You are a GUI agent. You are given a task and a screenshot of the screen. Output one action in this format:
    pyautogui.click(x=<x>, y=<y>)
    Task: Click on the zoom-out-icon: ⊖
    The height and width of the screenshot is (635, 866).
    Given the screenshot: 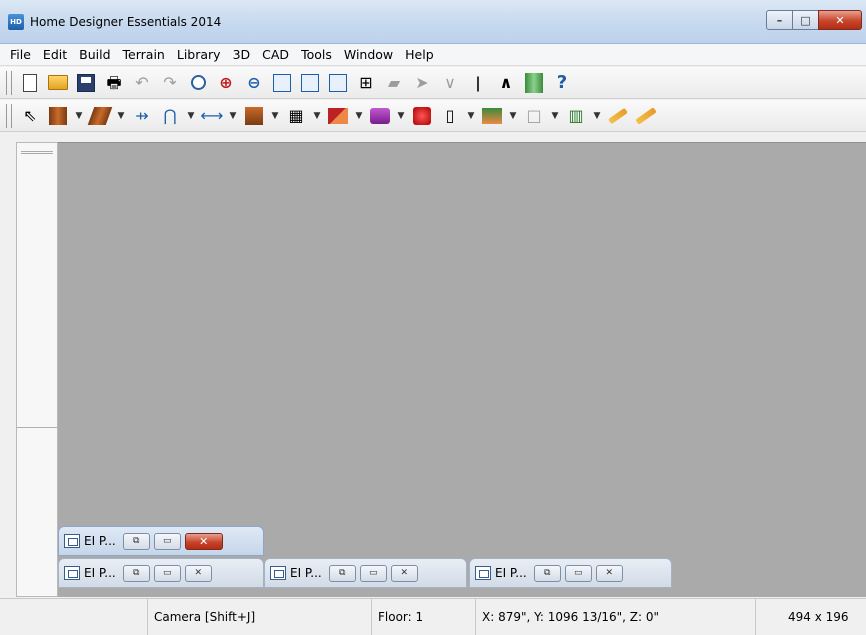 What is the action you would take?
    pyautogui.click(x=254, y=83)
    